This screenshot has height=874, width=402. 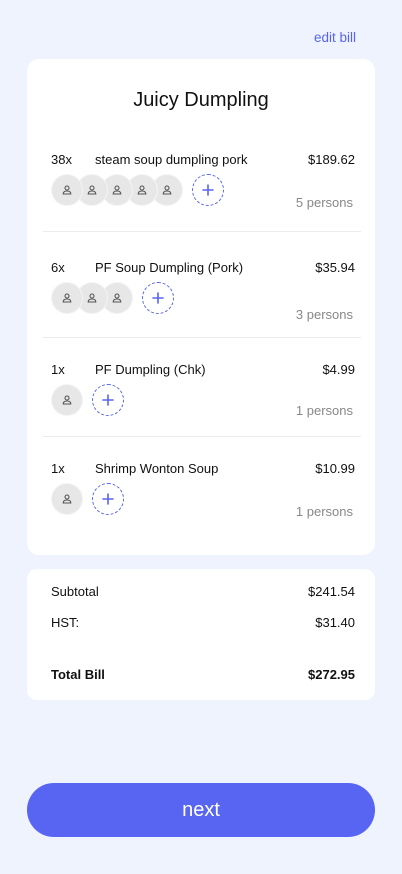 I want to click on item-price: $189.62, so click(x=331, y=159).